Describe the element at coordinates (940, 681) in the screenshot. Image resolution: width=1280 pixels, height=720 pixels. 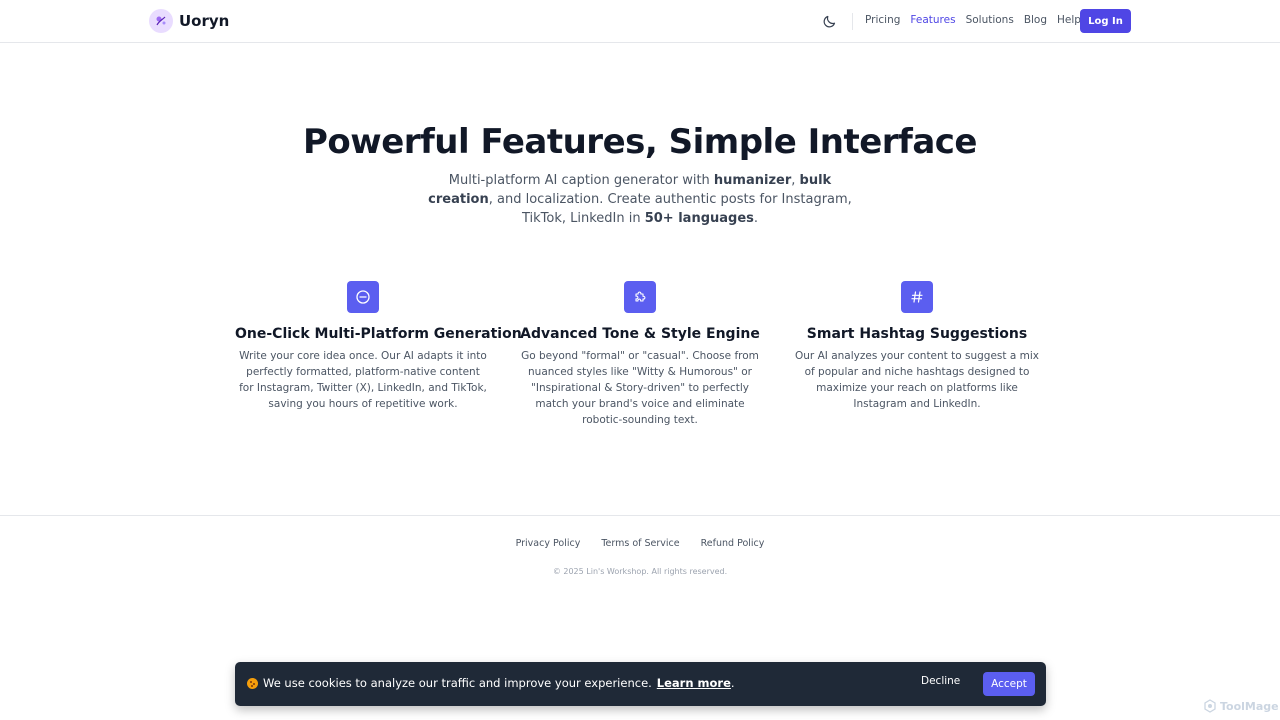
I see `decline-button: Decline` at that location.